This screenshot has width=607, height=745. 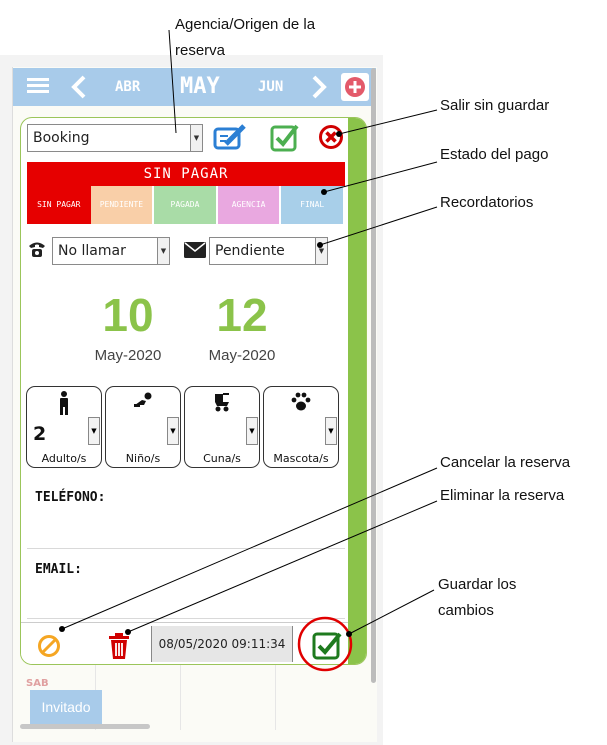 What do you see at coordinates (325, 644) in the screenshot?
I see `save-highlight-circle` at bounding box center [325, 644].